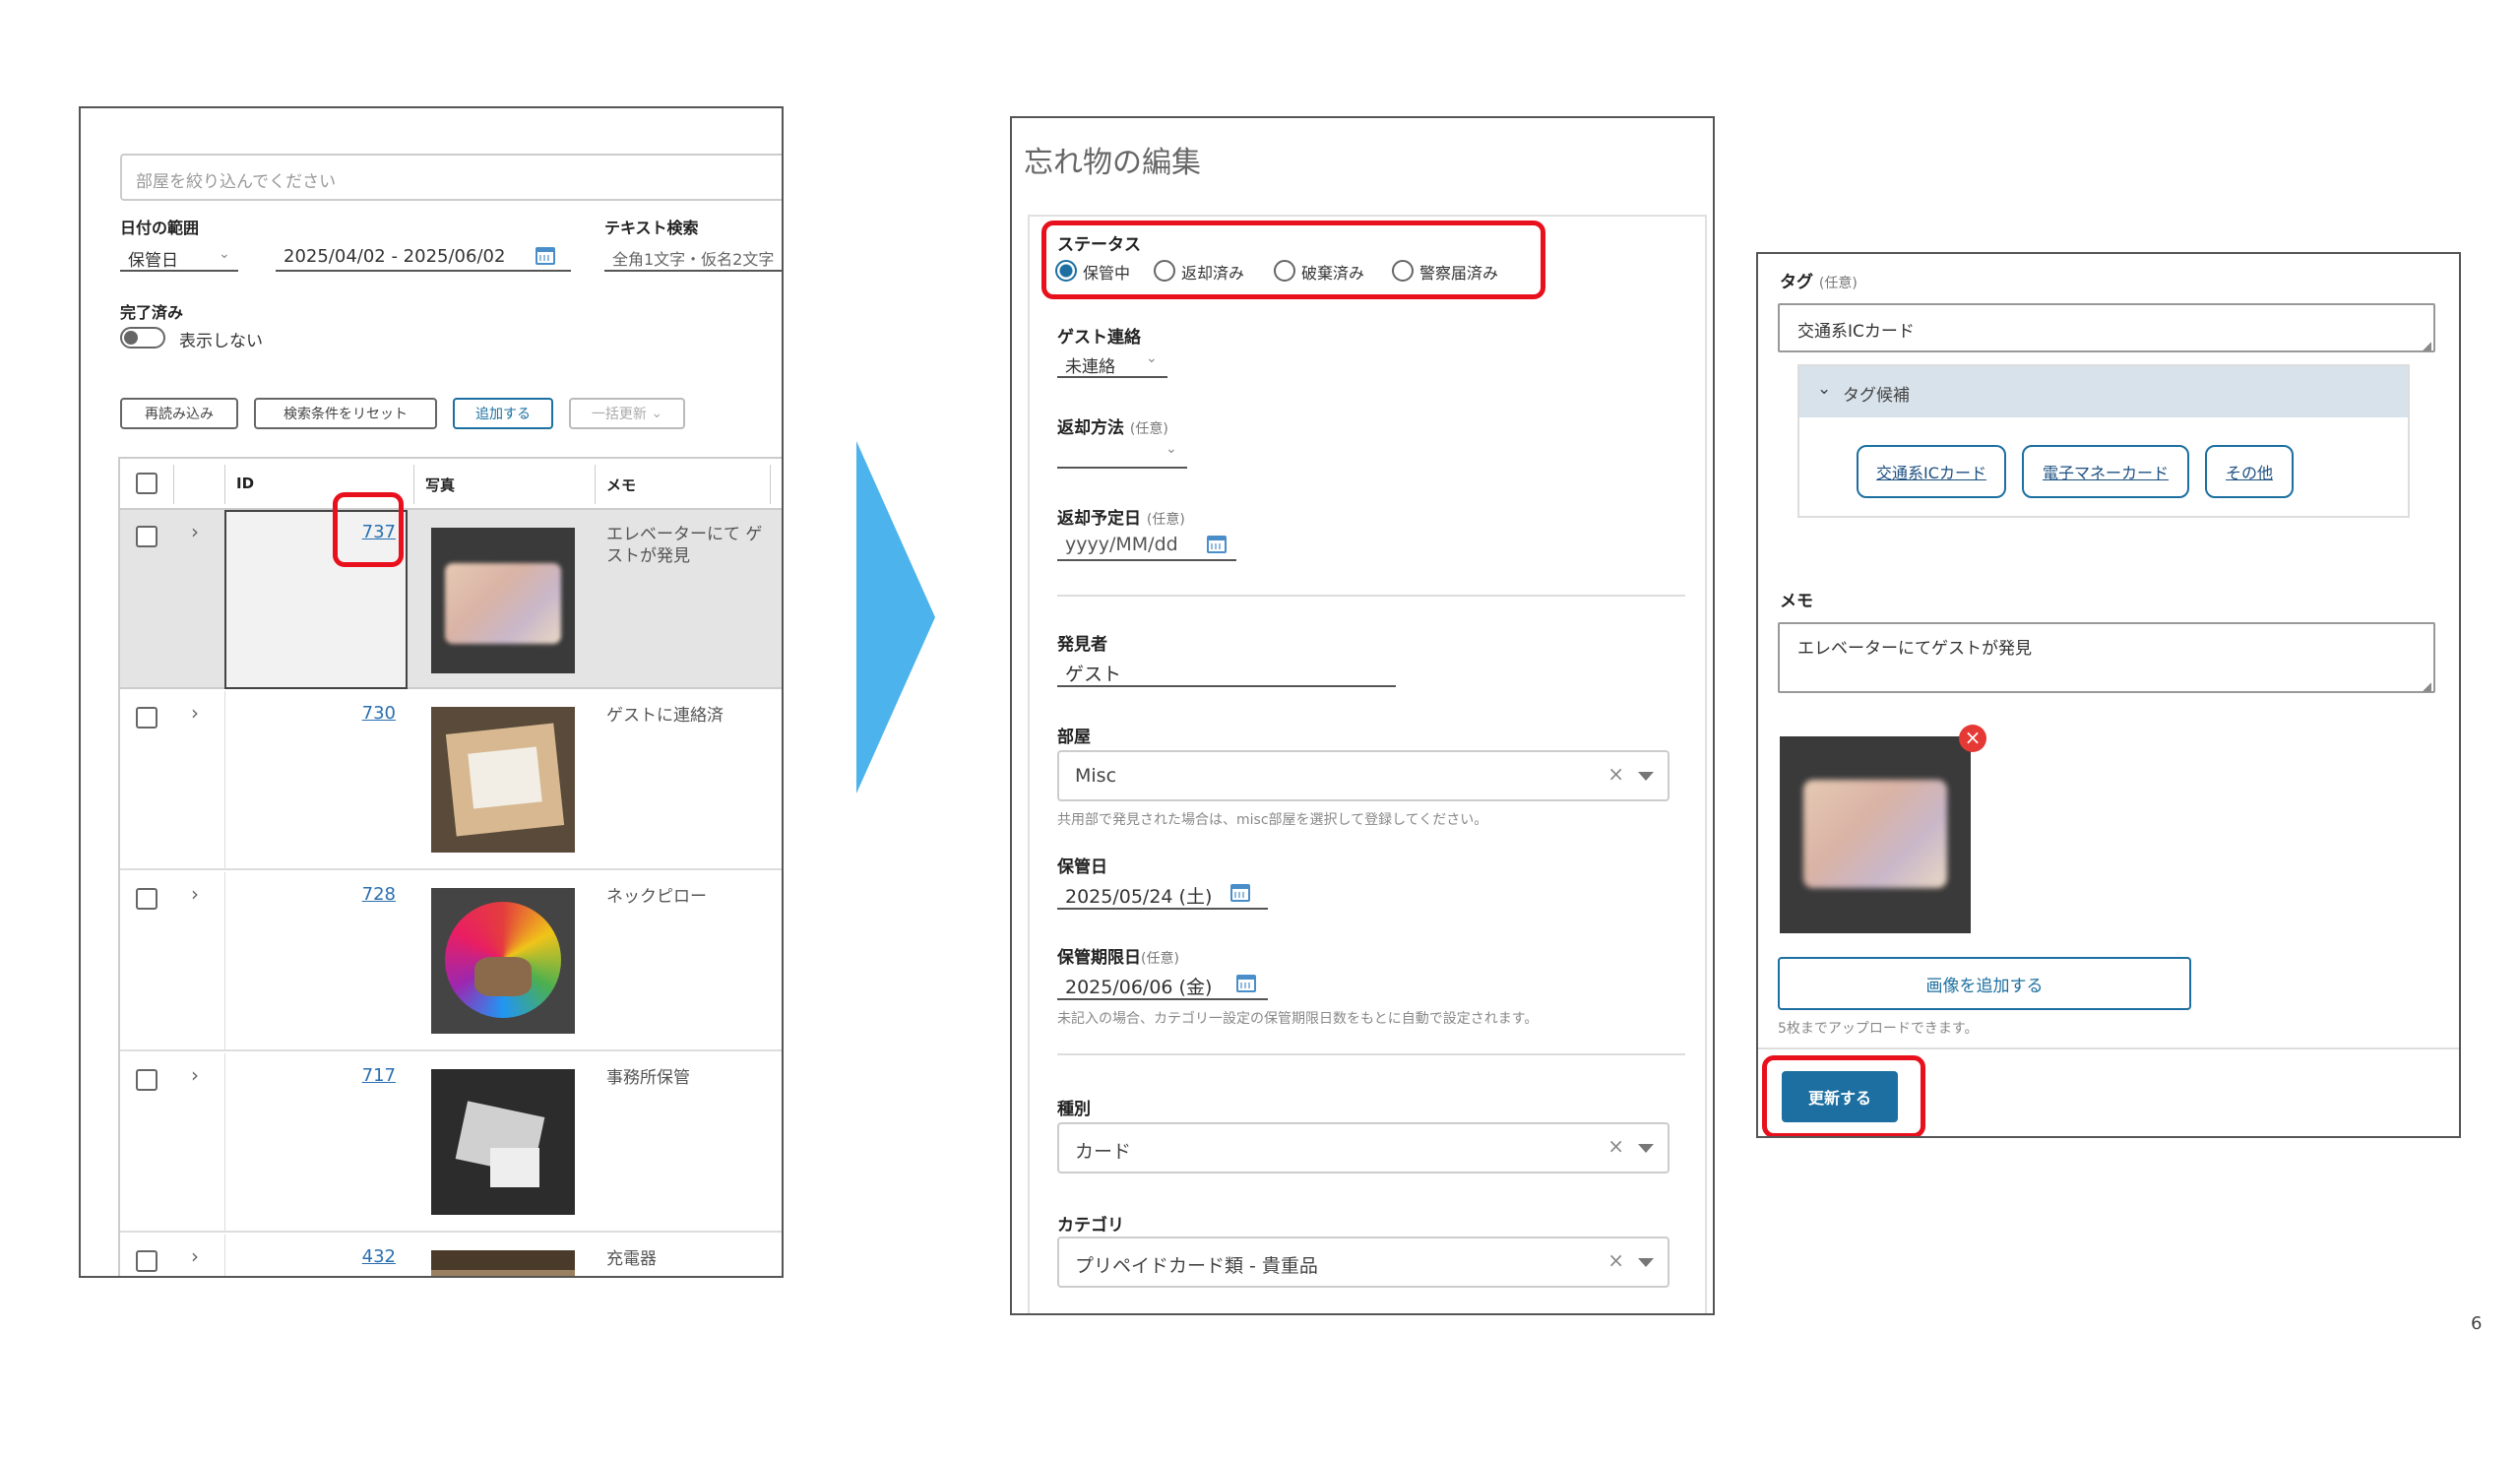 This screenshot has width=2520, height=1459. I want to click on guest-contact-label: ゲスト連絡, so click(1099, 338).